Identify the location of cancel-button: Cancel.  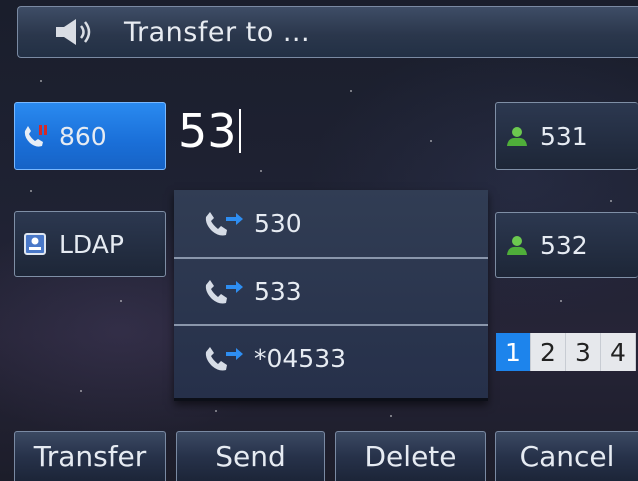
(566, 456).